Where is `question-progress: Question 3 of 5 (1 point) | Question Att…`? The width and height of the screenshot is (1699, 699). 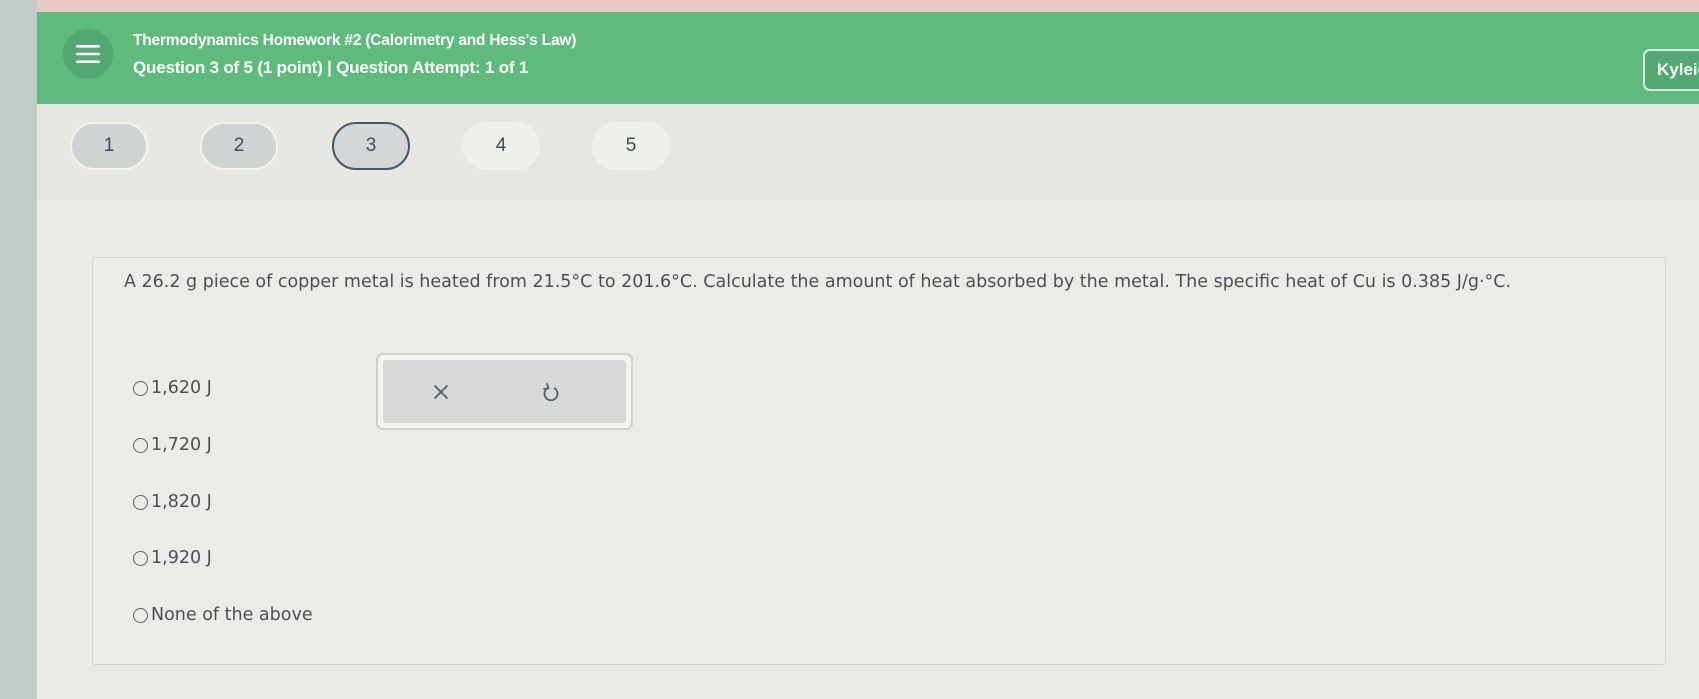
question-progress: Question 3 of 5 (1 point) | Question Att… is located at coordinates (331, 67).